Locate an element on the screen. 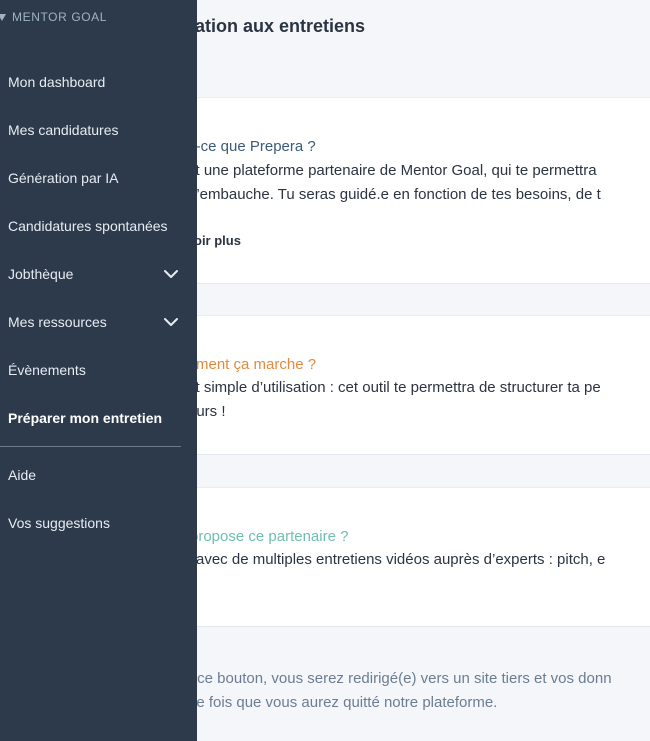 Image resolution: width=650 pixels, height=741 pixels. sidebar-item-preparer-entretien: Préparer mon entretien is located at coordinates (96, 418).